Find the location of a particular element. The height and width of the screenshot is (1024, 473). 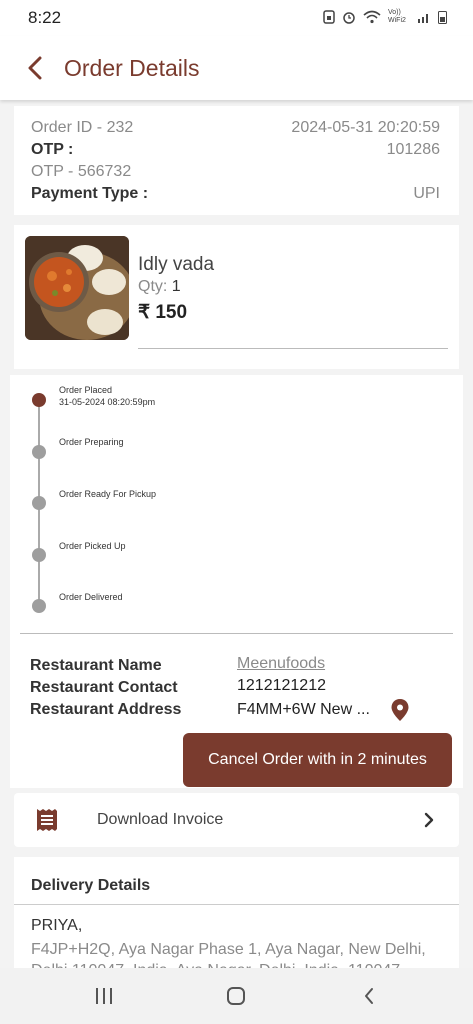

restaurant-name-link: Meenufoods is located at coordinates (281, 664).